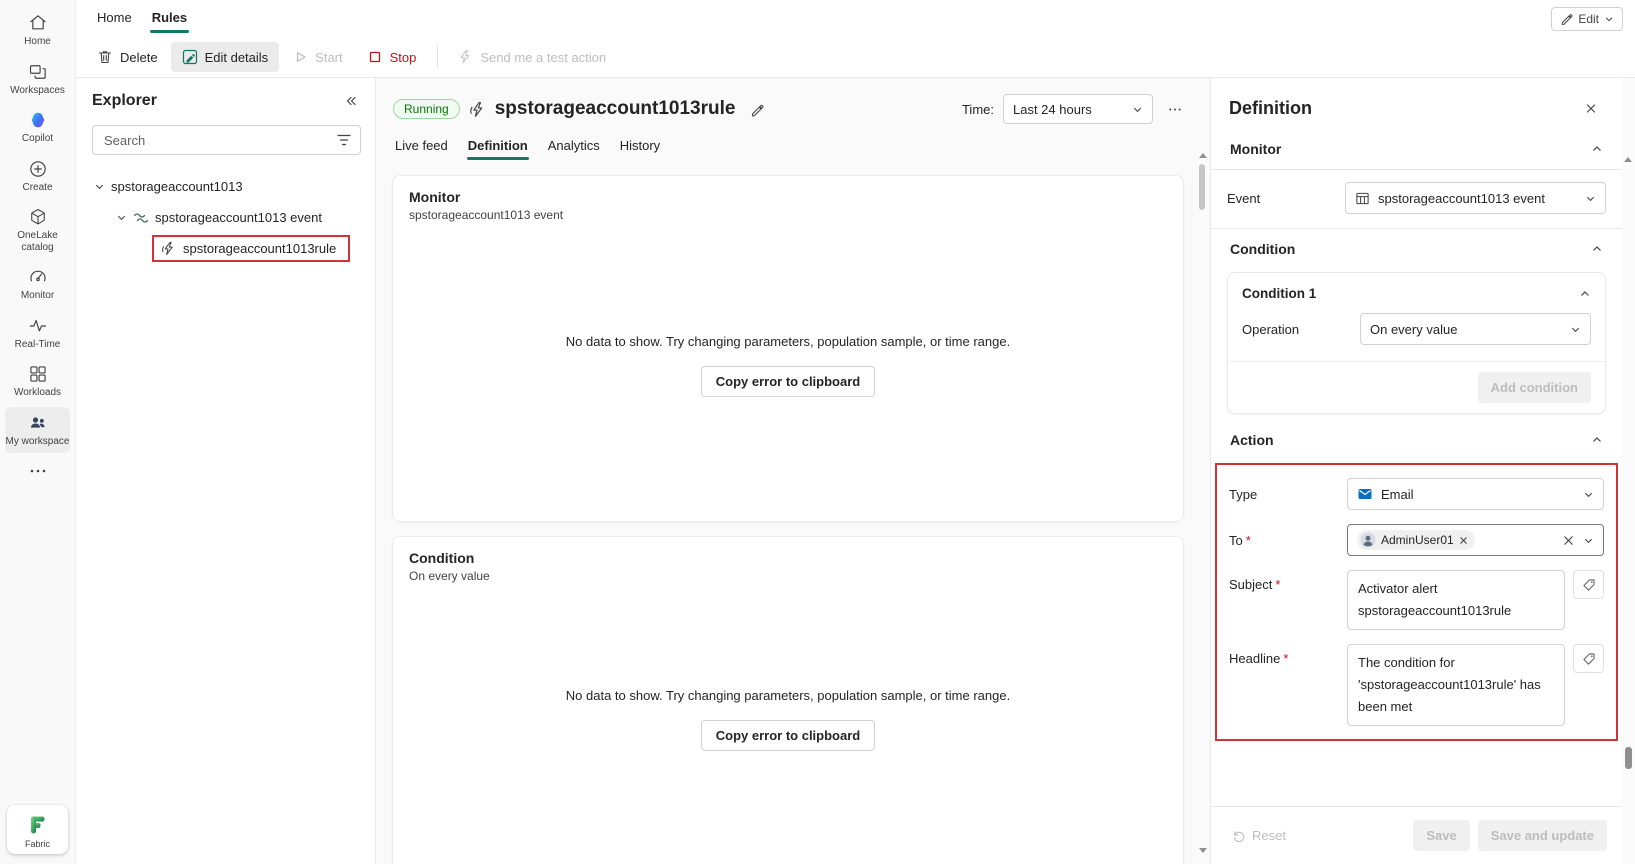 The width and height of the screenshot is (1635, 864). What do you see at coordinates (1078, 109) in the screenshot?
I see `time-range-dropdown: Last 24 hours` at bounding box center [1078, 109].